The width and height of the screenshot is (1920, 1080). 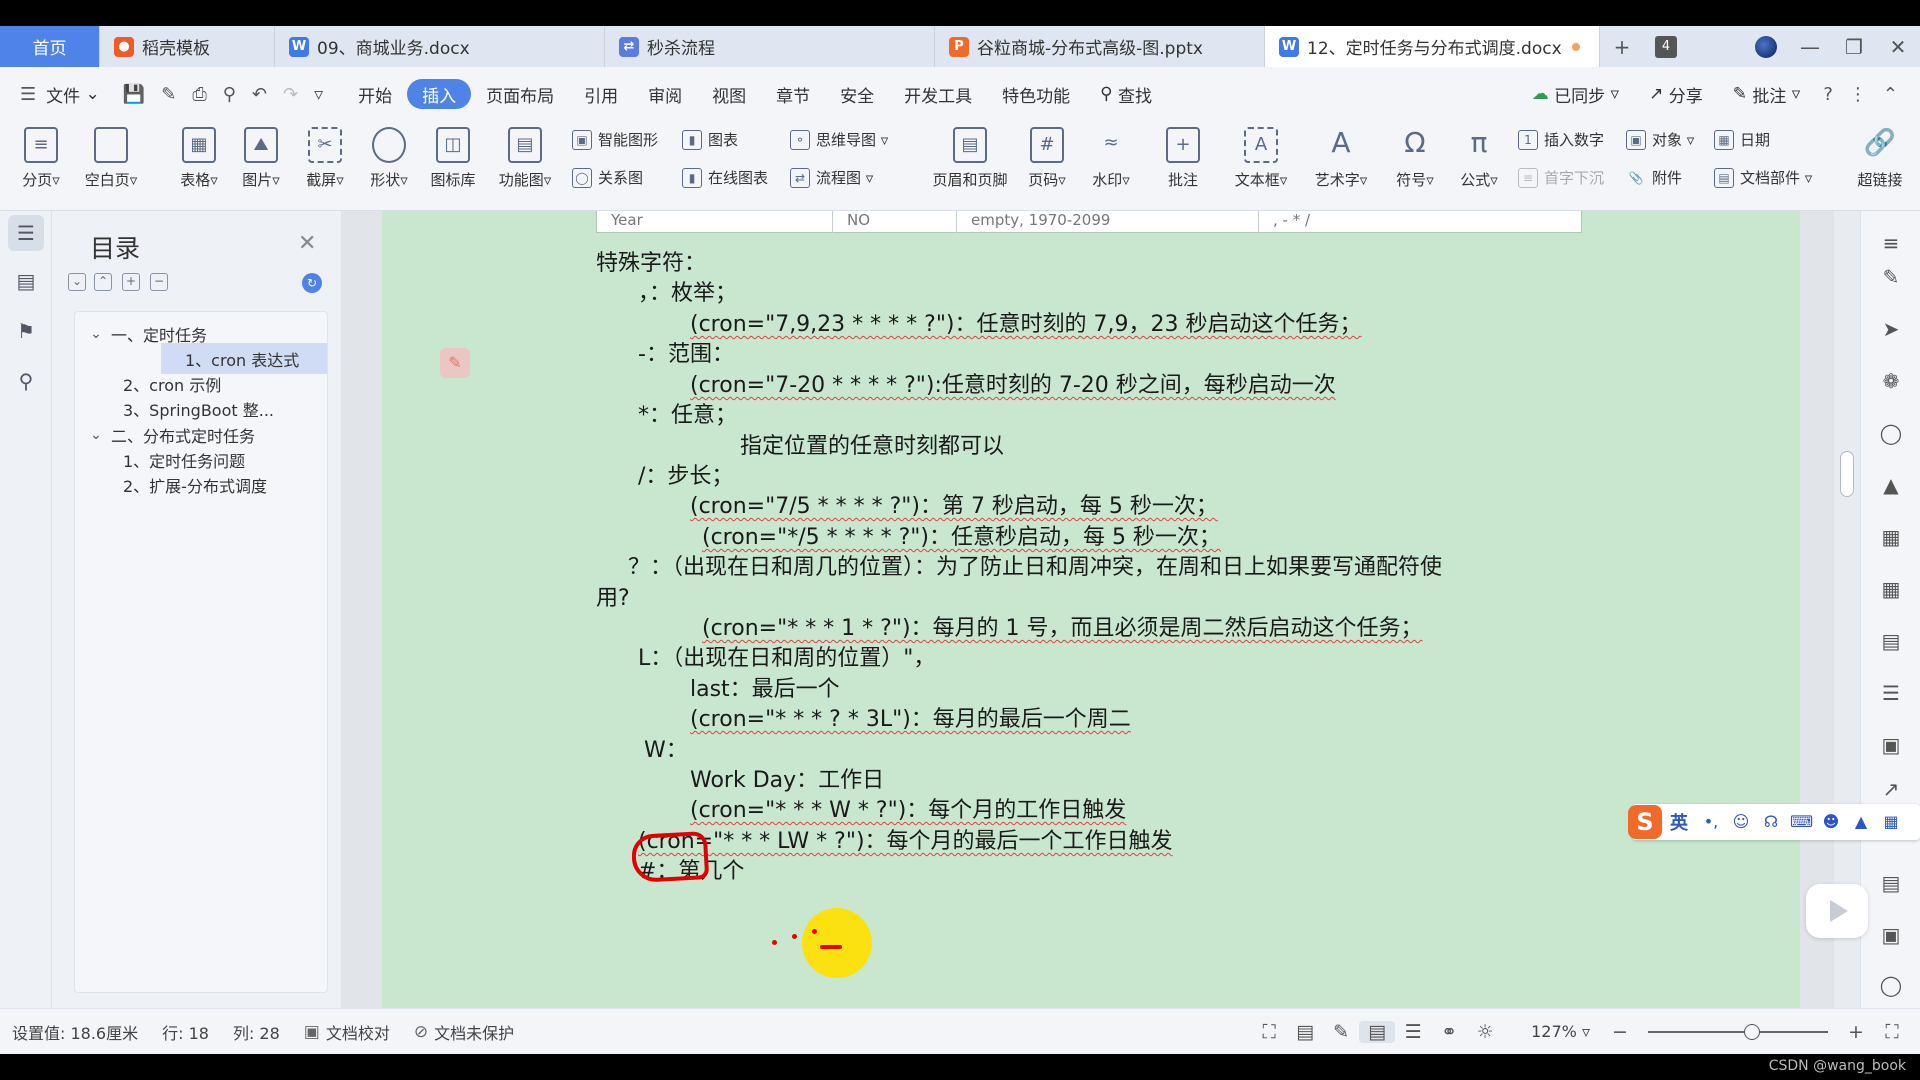 What do you see at coordinates (312, 283) in the screenshot?
I see `toc-sync-icon: ↻` at bounding box center [312, 283].